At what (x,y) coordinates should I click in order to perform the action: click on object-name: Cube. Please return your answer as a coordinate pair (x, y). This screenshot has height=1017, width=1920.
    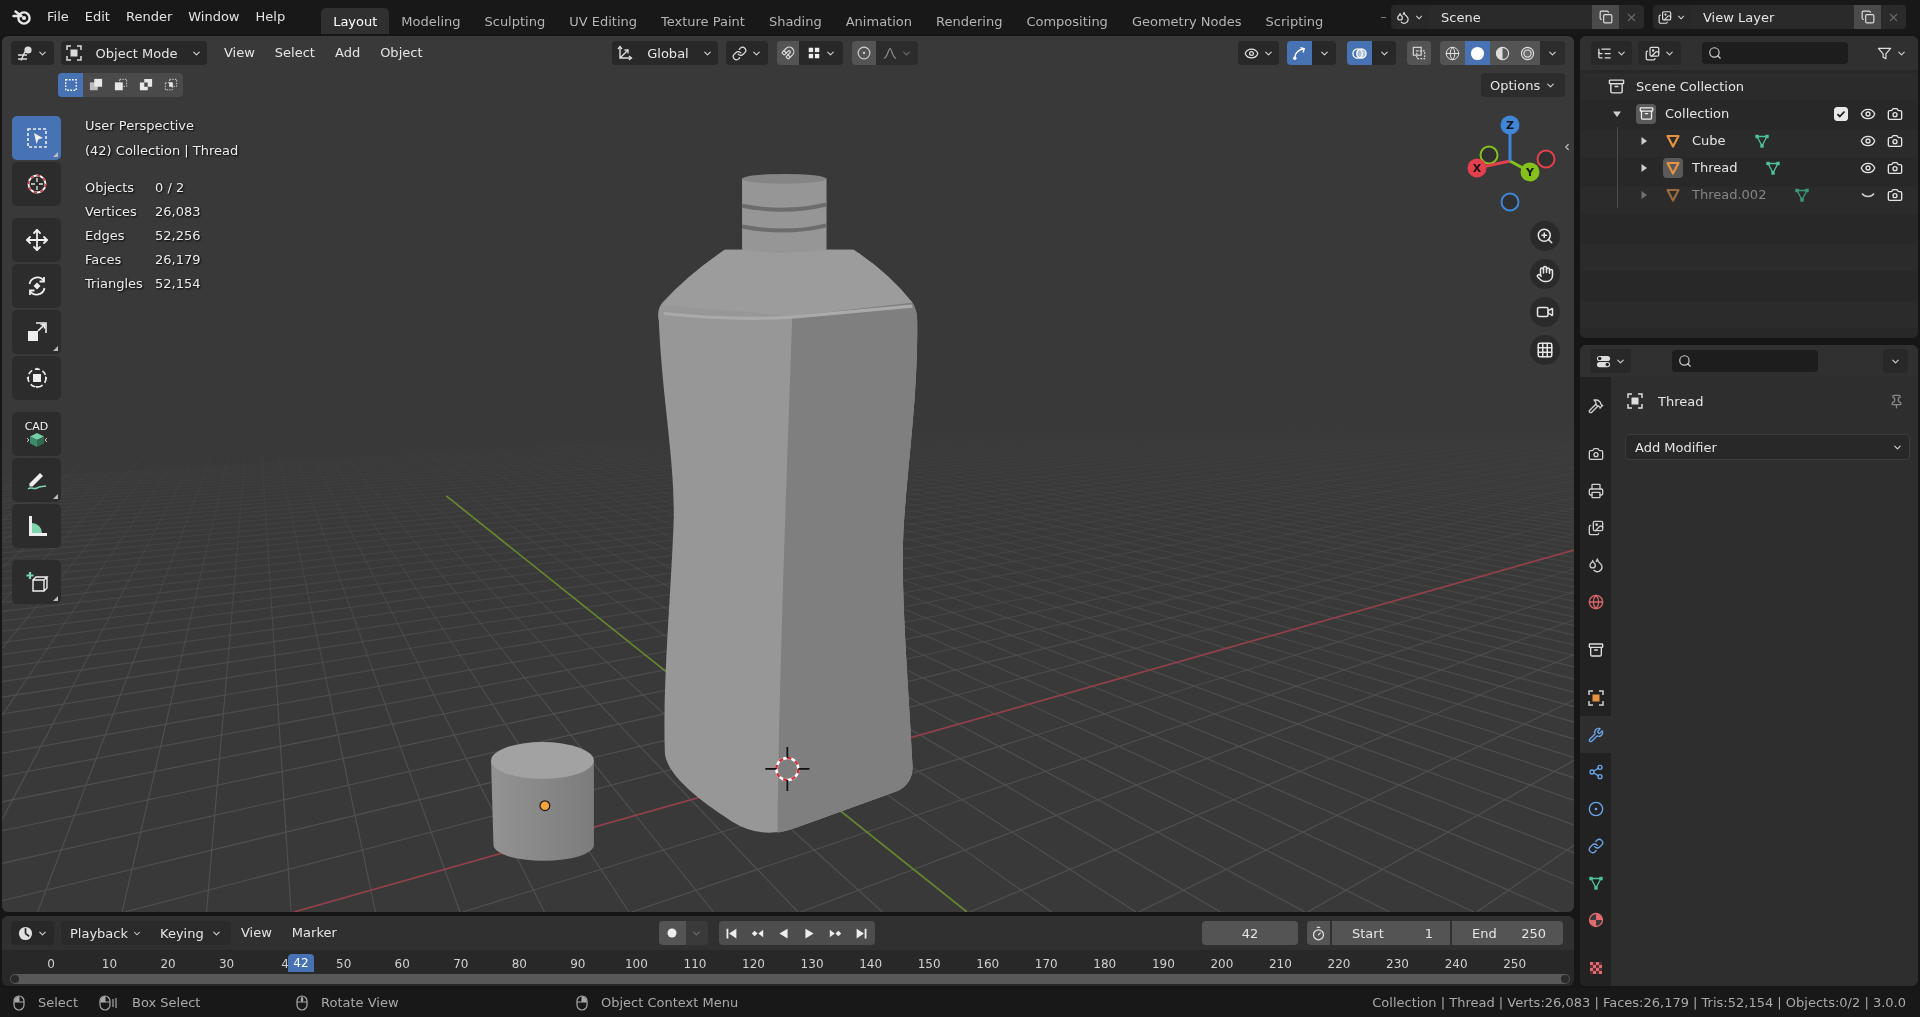
    Looking at the image, I should click on (1709, 140).